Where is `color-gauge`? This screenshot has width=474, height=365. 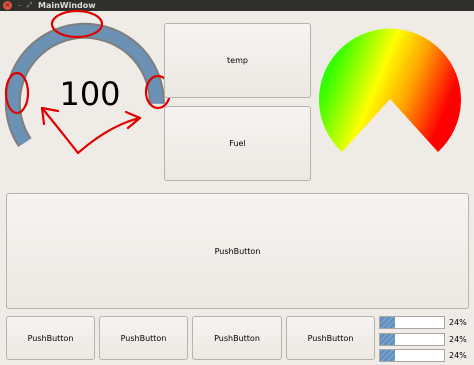 color-gauge is located at coordinates (389, 90).